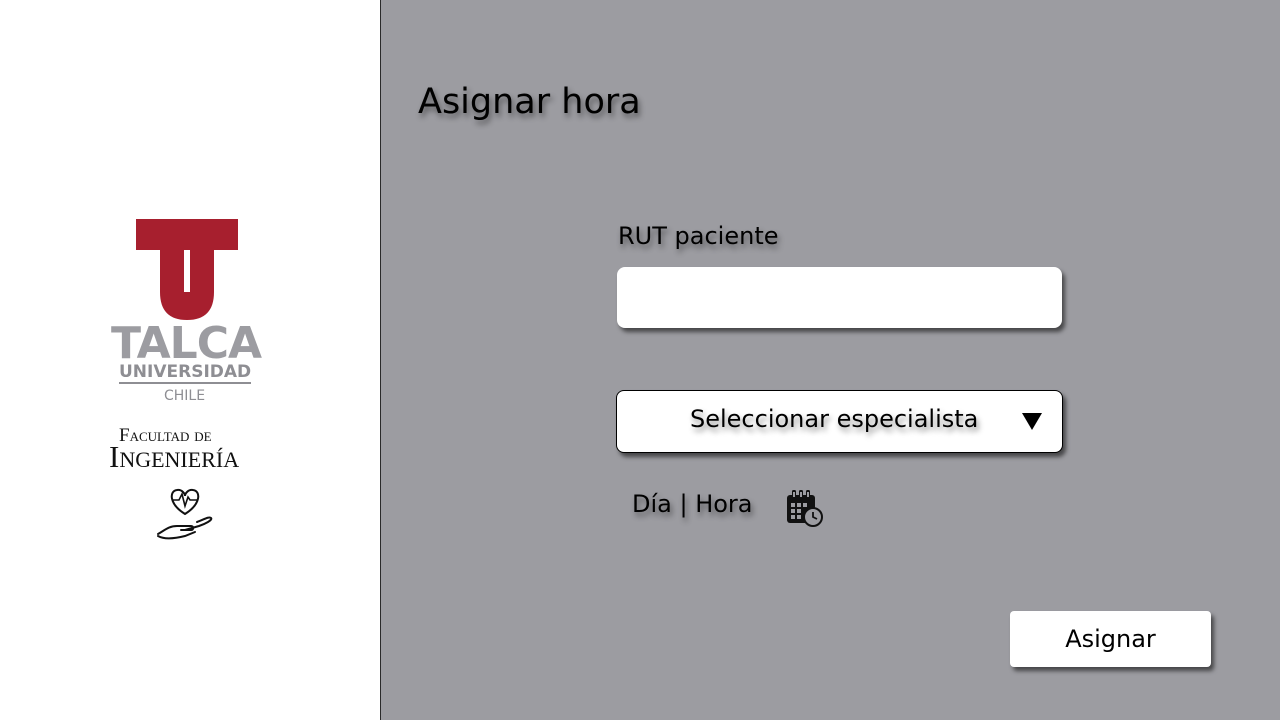 This screenshot has height=720, width=1280. Describe the element at coordinates (839, 297) in the screenshot. I see `rut-input` at that location.